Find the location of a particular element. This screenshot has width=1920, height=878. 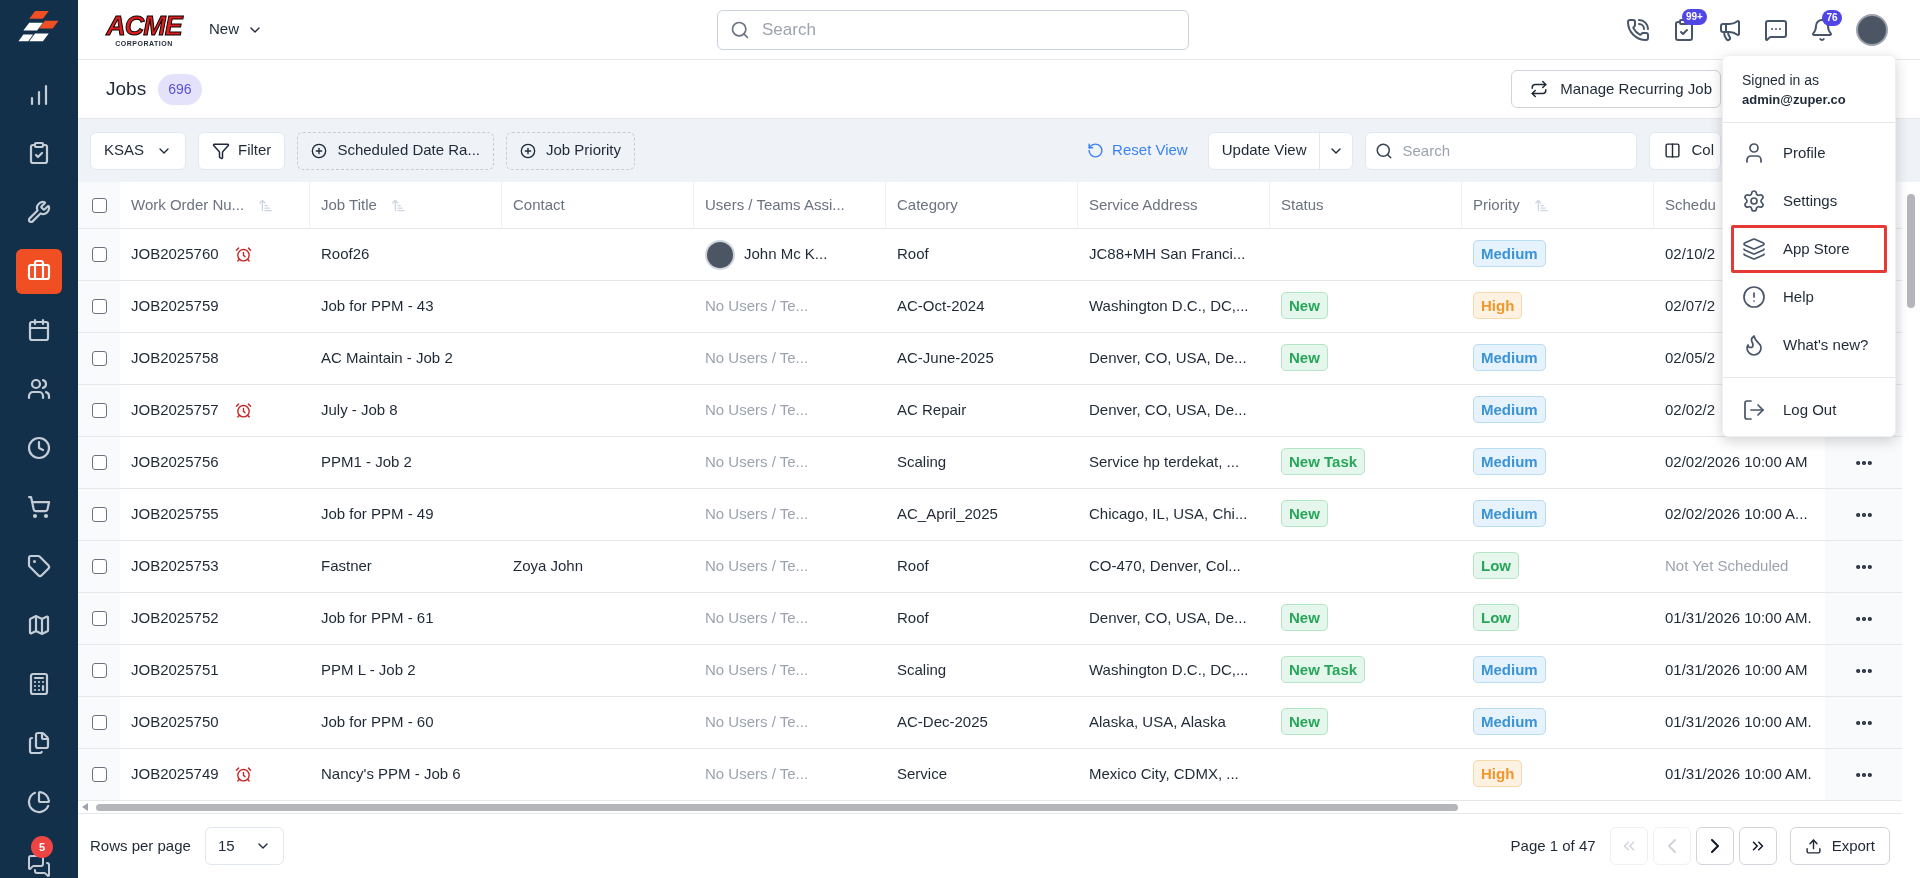

table-cell: Job for PPM - 43 is located at coordinates (377, 306).